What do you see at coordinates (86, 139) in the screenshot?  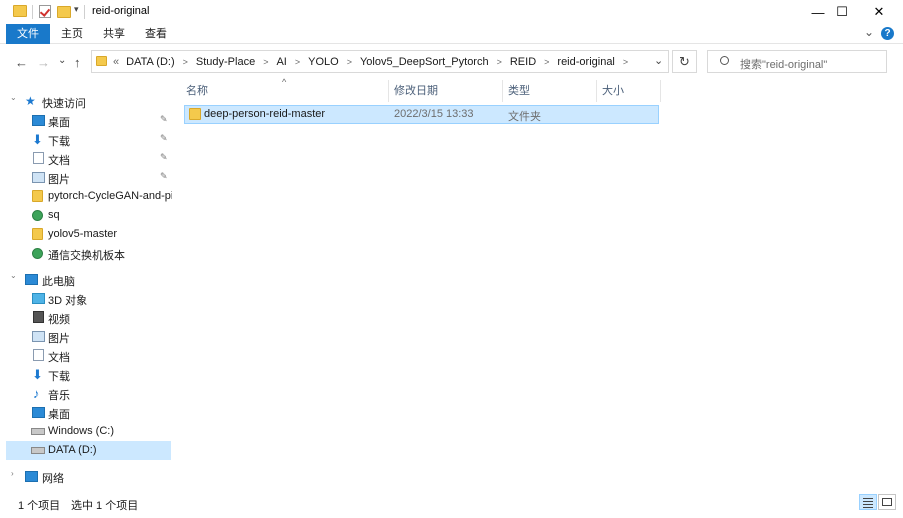 I see `nav-item-downloads: ⬇ 下载 ✎` at bounding box center [86, 139].